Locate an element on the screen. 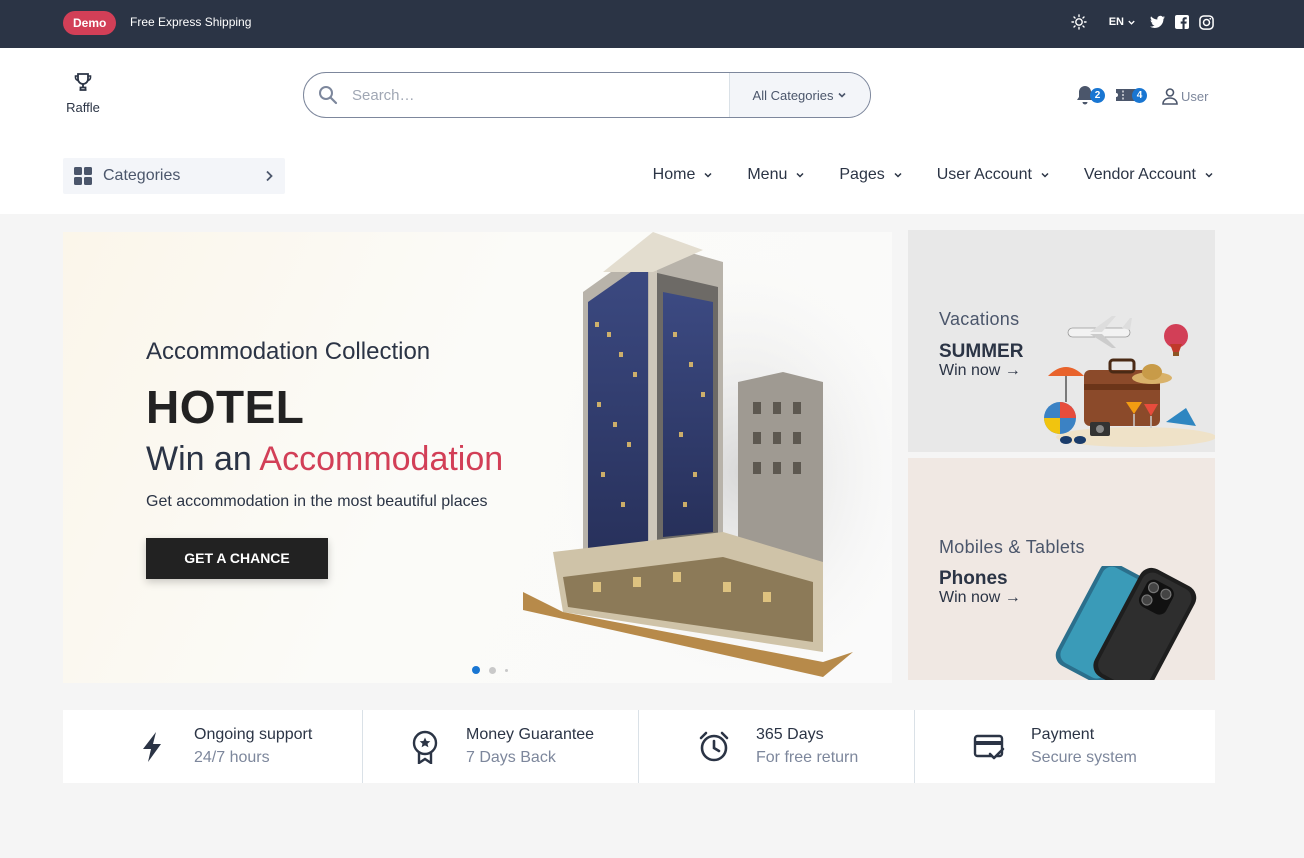 The image size is (1304, 858). sun-icon is located at coordinates (1079, 22).